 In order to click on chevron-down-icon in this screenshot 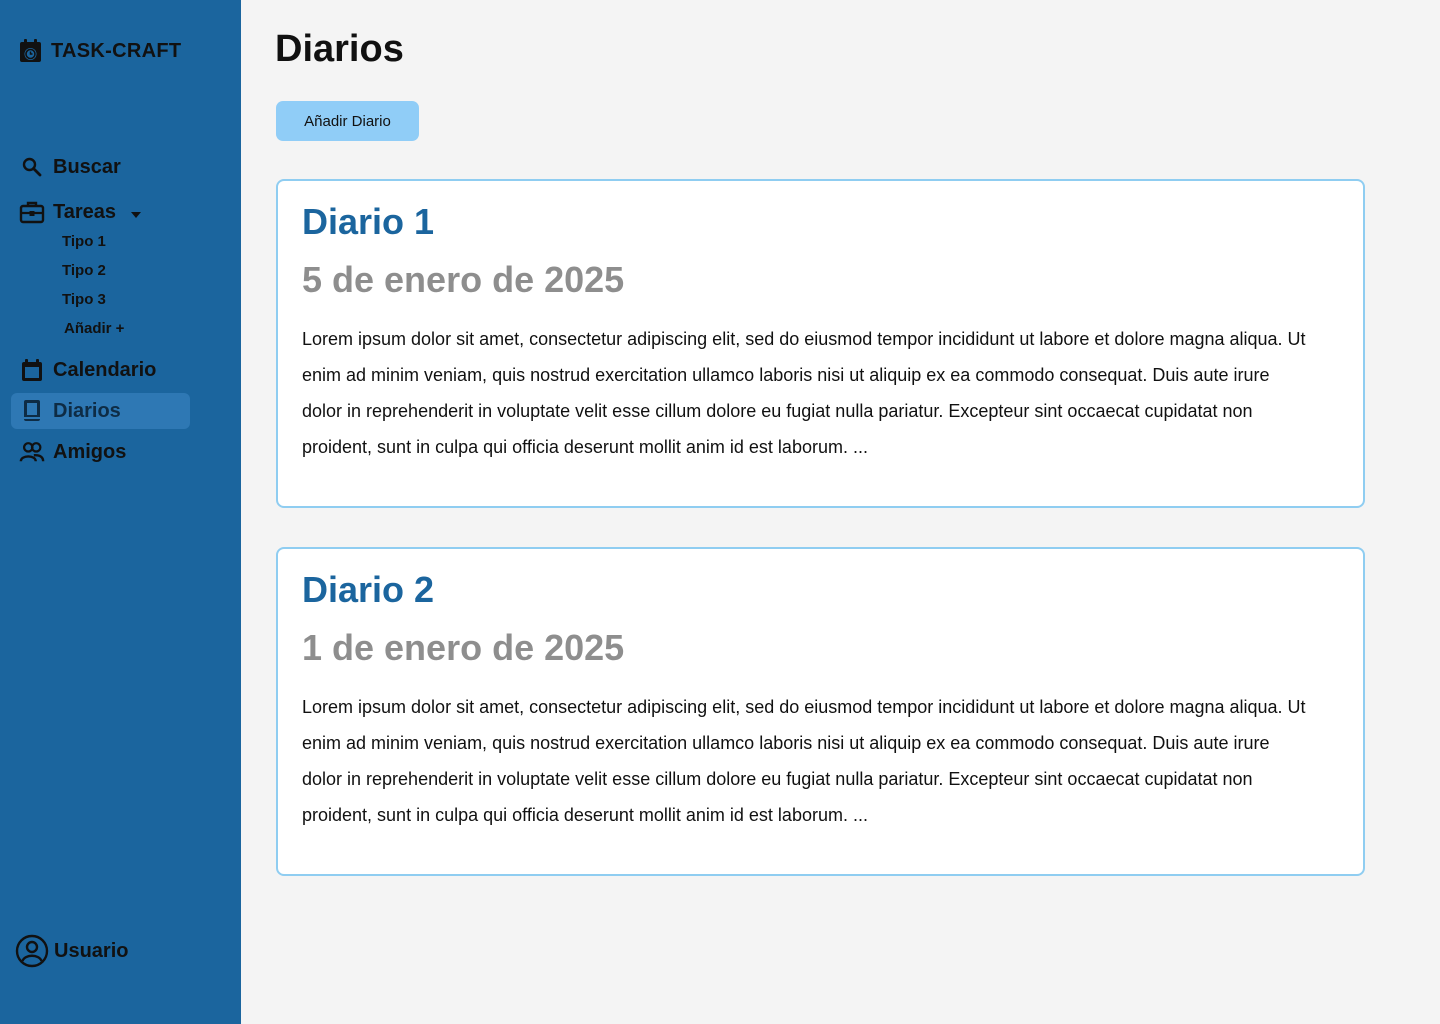, I will do `click(136, 215)`.